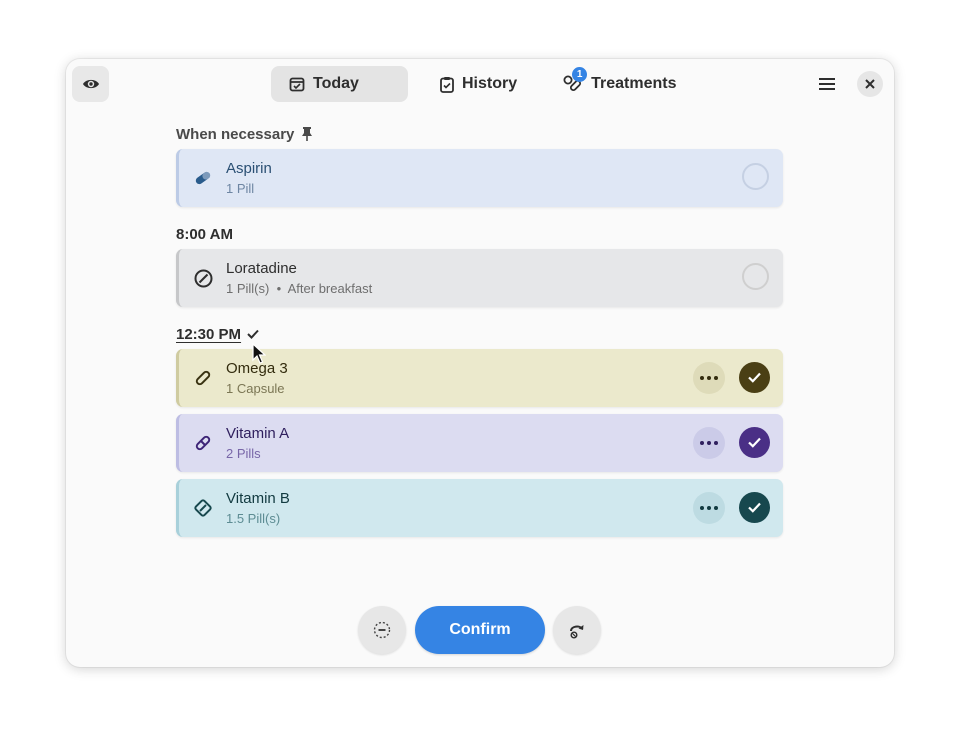  I want to click on medication-note: After breakfast, so click(330, 288).